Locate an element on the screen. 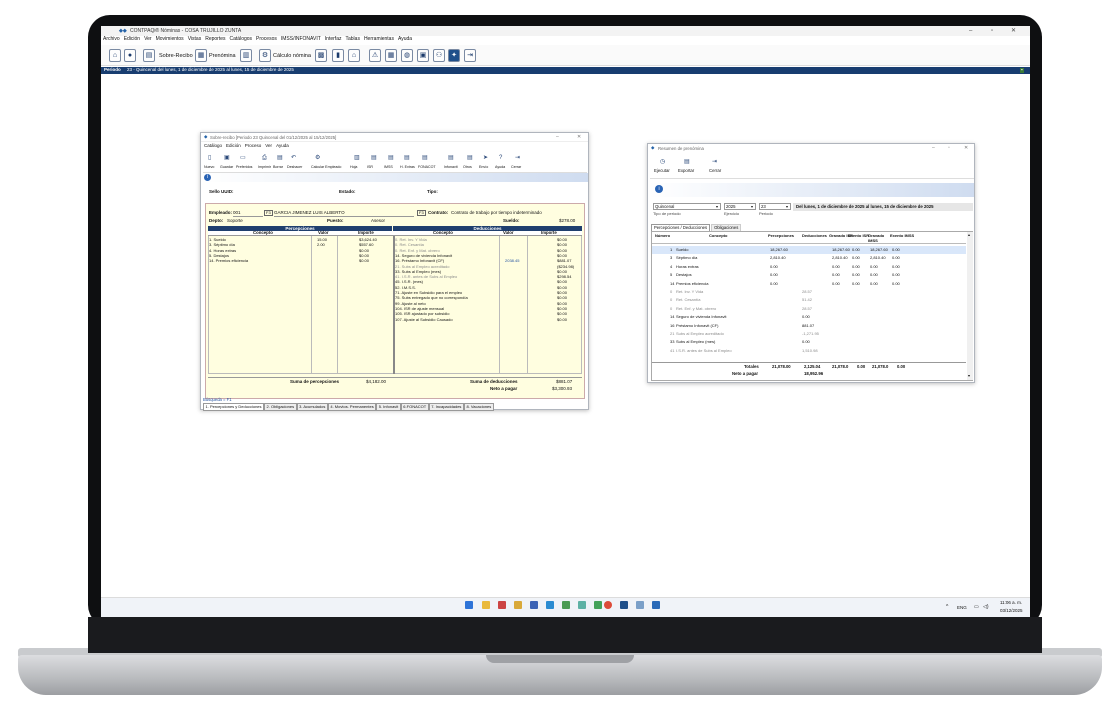 This screenshot has height=713, width=1120. nominas-icon is located at coordinates (656, 605).